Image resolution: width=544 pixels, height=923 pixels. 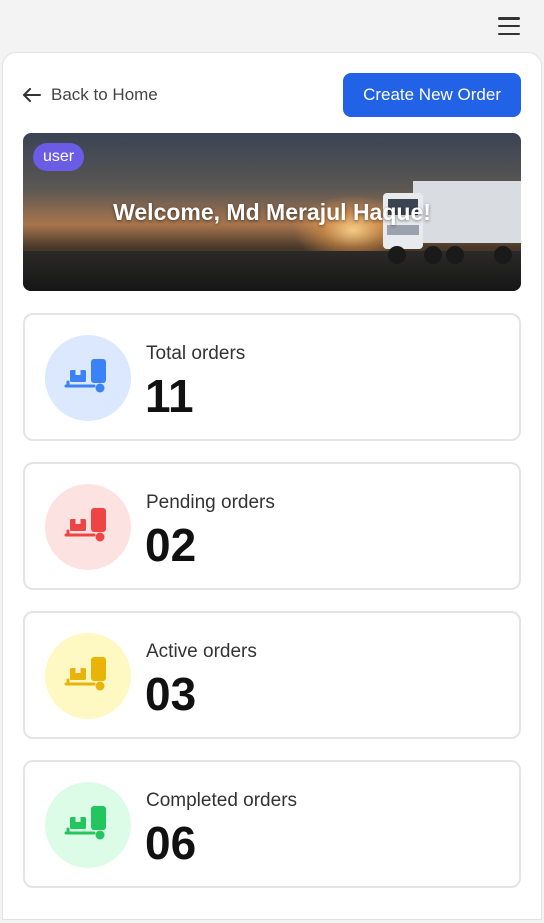 I want to click on stat-label: Pending orders, so click(x=210, y=502).